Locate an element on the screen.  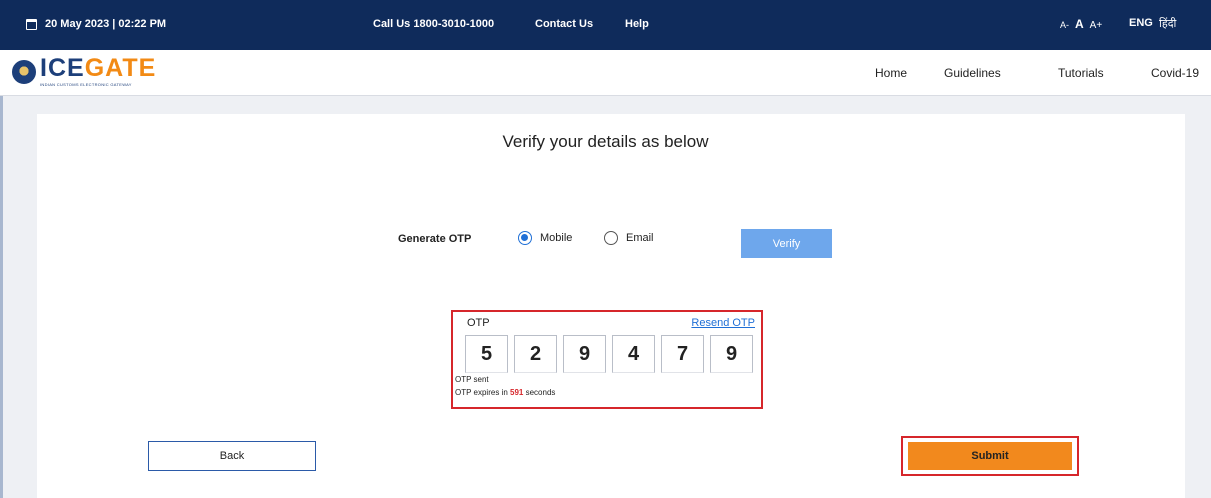
nav-covid: Covid-19 is located at coordinates (1175, 73).